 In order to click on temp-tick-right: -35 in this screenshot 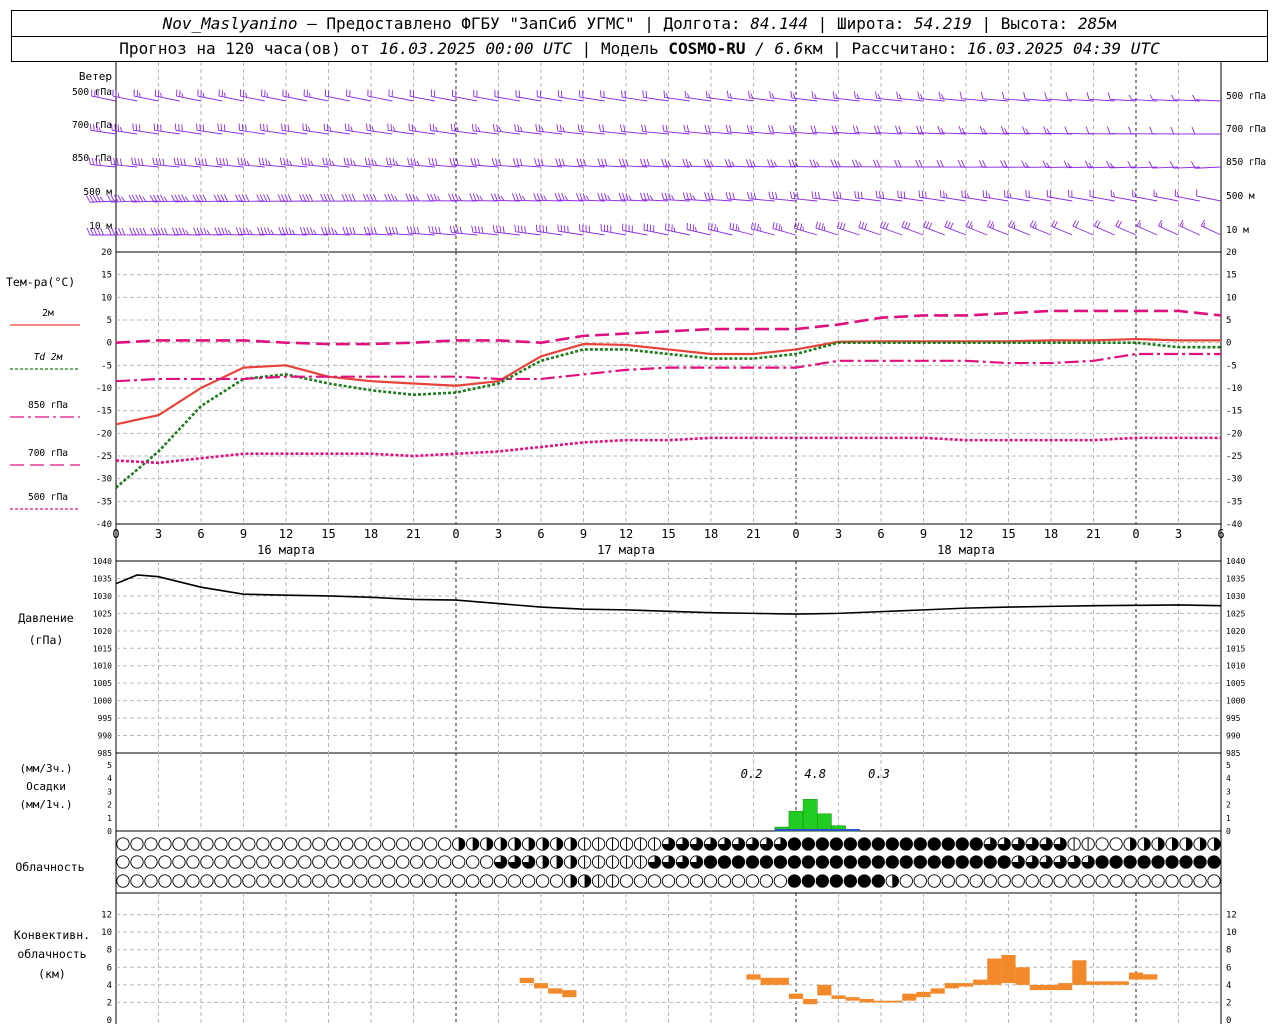, I will do `click(1234, 502)`.